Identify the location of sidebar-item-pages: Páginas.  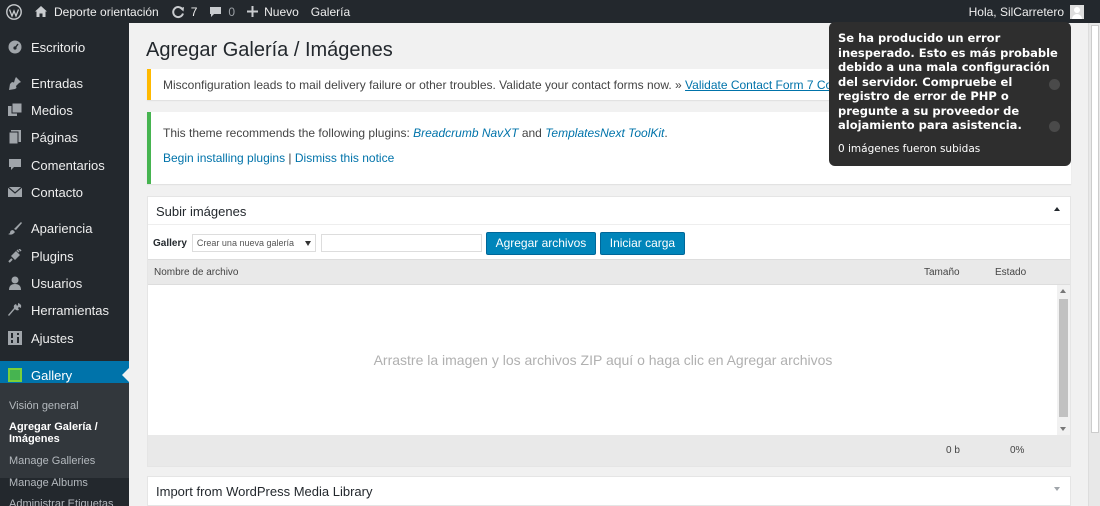
(64, 137).